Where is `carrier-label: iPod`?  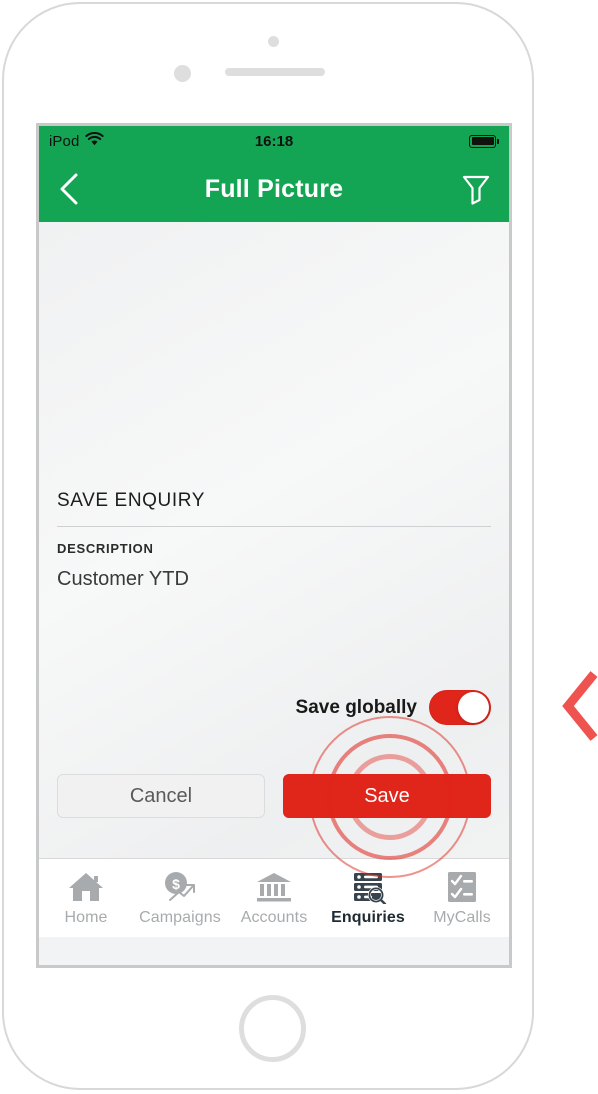 carrier-label: iPod is located at coordinates (64, 141).